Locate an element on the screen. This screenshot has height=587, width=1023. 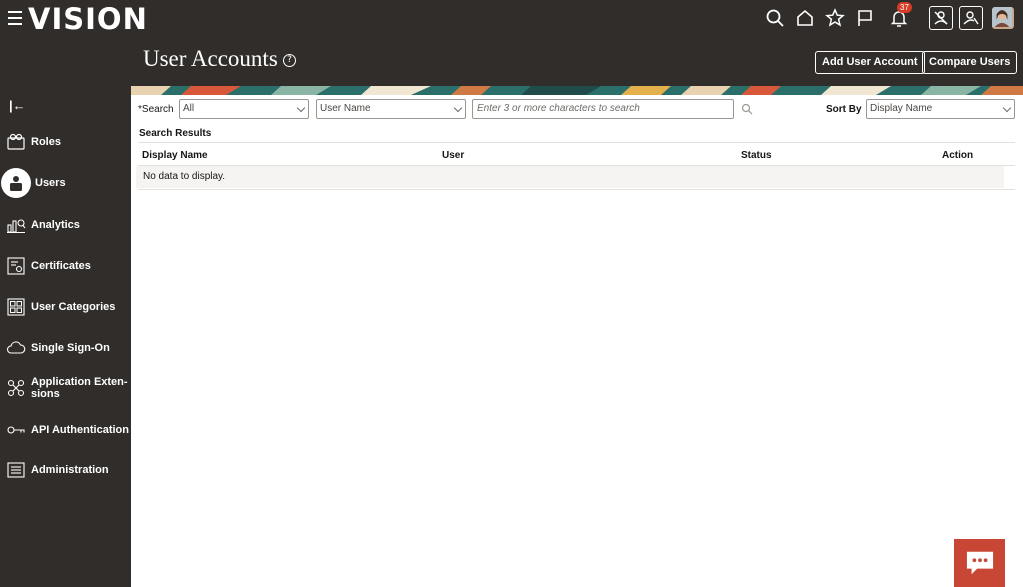
user-avatar is located at coordinates (1003, 18).